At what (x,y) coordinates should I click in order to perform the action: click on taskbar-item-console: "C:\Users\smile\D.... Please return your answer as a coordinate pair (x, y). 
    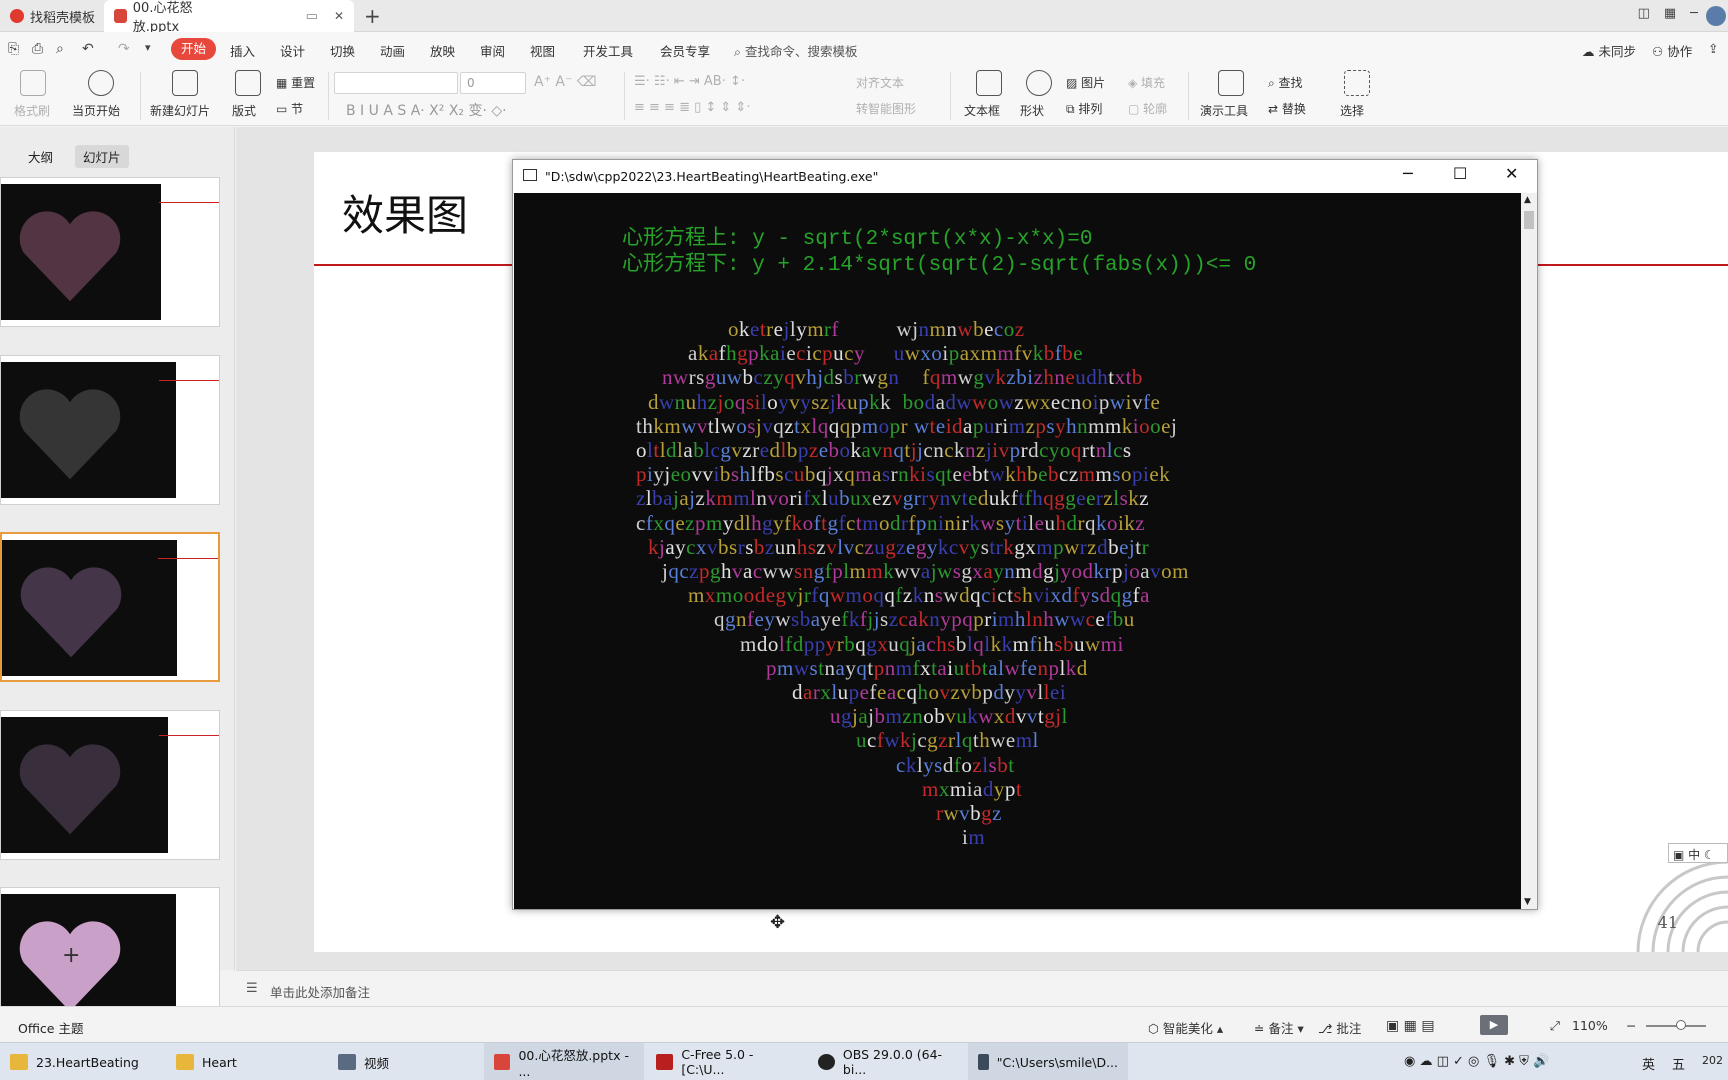
    Looking at the image, I should click on (1048, 1061).